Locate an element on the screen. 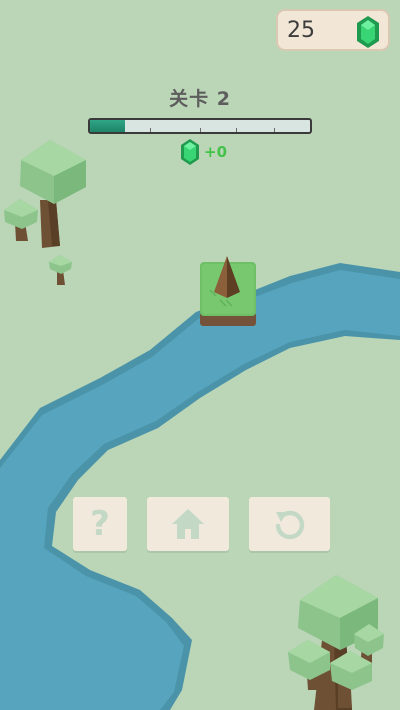 The image size is (400, 710). gem-reward-label: +0 is located at coordinates (216, 152).